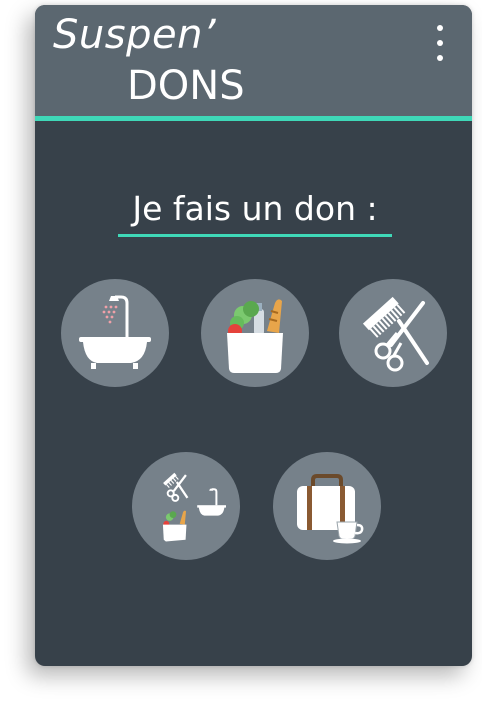 Image resolution: width=482 pixels, height=707 pixels. Describe the element at coordinates (330, 509) in the screenshot. I see `suitcase-coffee-icon` at that location.